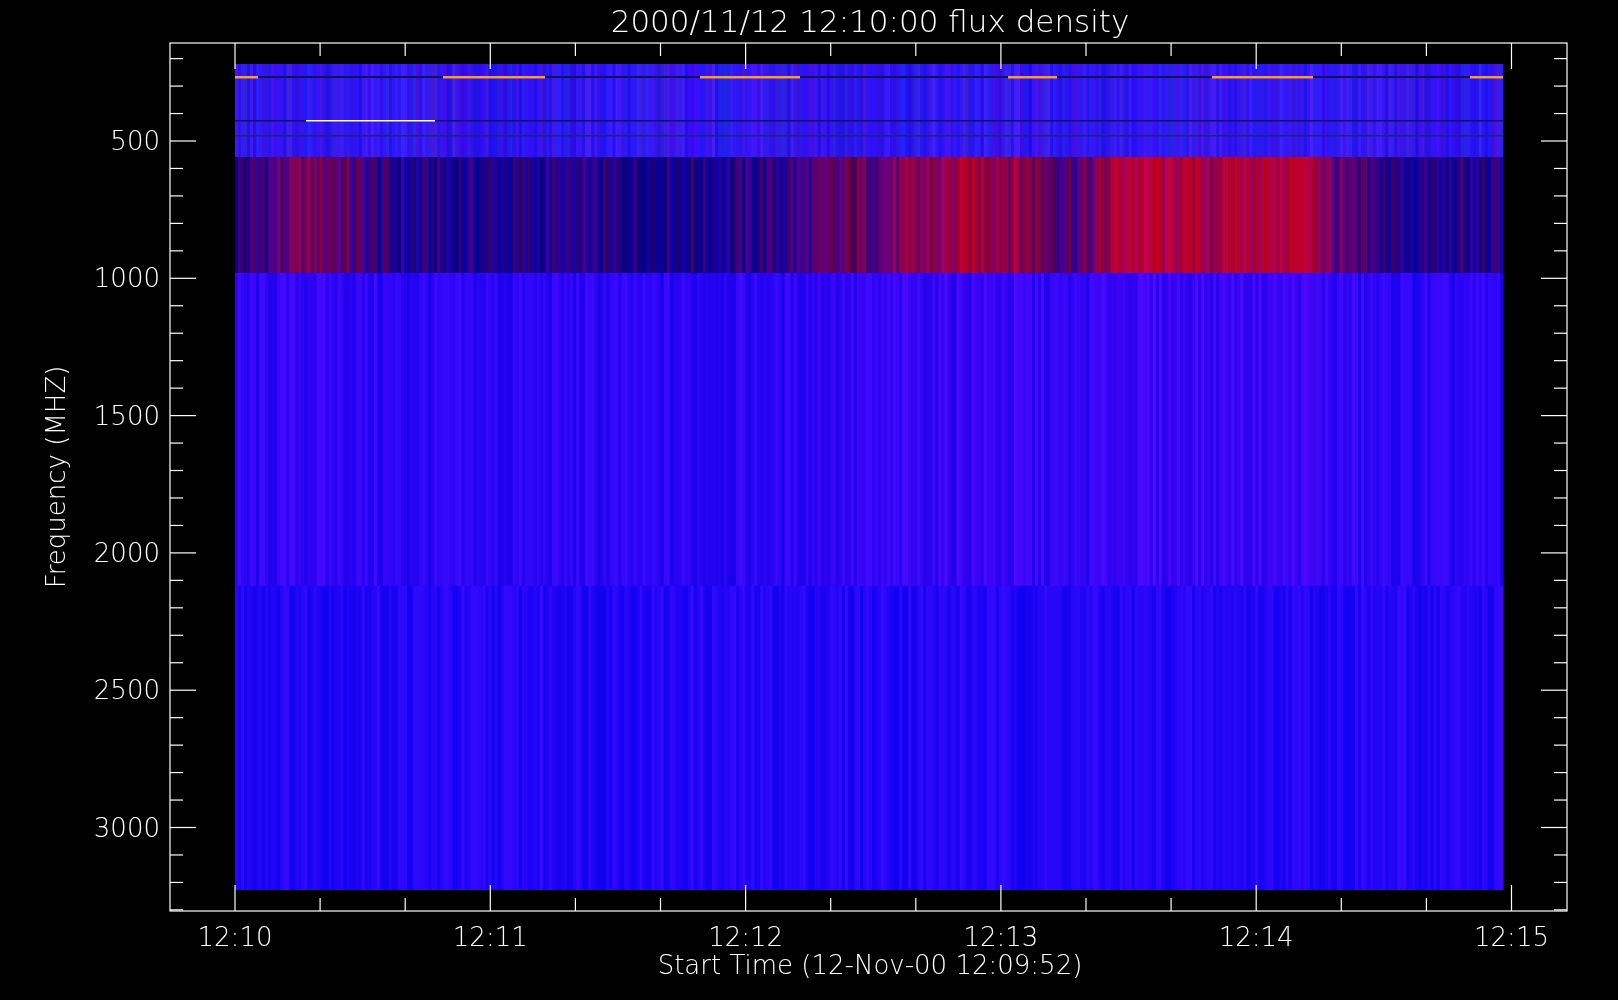 The width and height of the screenshot is (1618, 1000). What do you see at coordinates (870, 965) in the screenshot?
I see `axis-label: Start Time (12-Nov-00 12:09:52)` at bounding box center [870, 965].